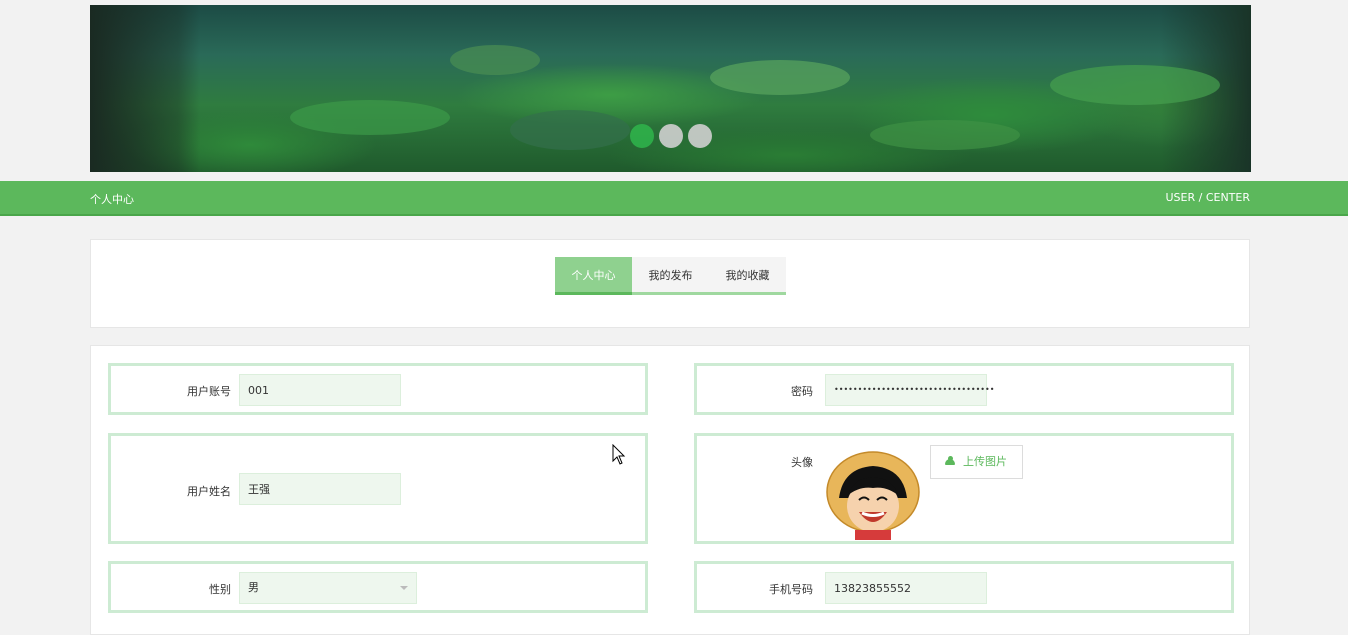 This screenshot has height=635, width=1348. What do you see at coordinates (909, 390) in the screenshot?
I see `password-input: ••••••••••••••••••••••••••••••••••` at bounding box center [909, 390].